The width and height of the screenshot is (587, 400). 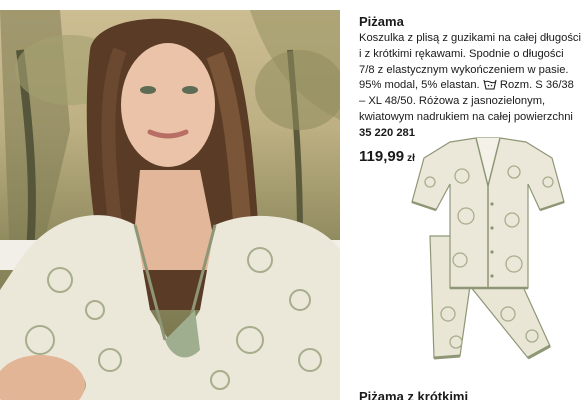 What do you see at coordinates (381, 21) in the screenshot?
I see `product-name: Piżama` at bounding box center [381, 21].